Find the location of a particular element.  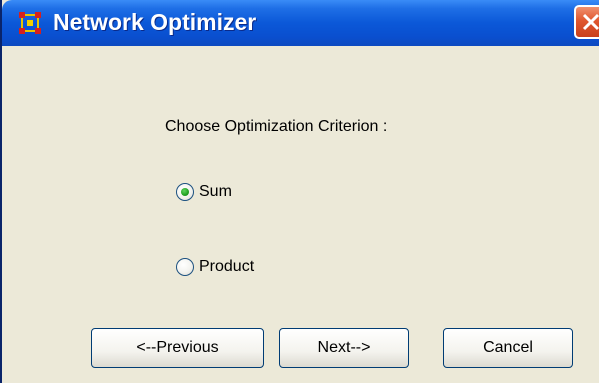

radio-label-product: Product is located at coordinates (227, 266).